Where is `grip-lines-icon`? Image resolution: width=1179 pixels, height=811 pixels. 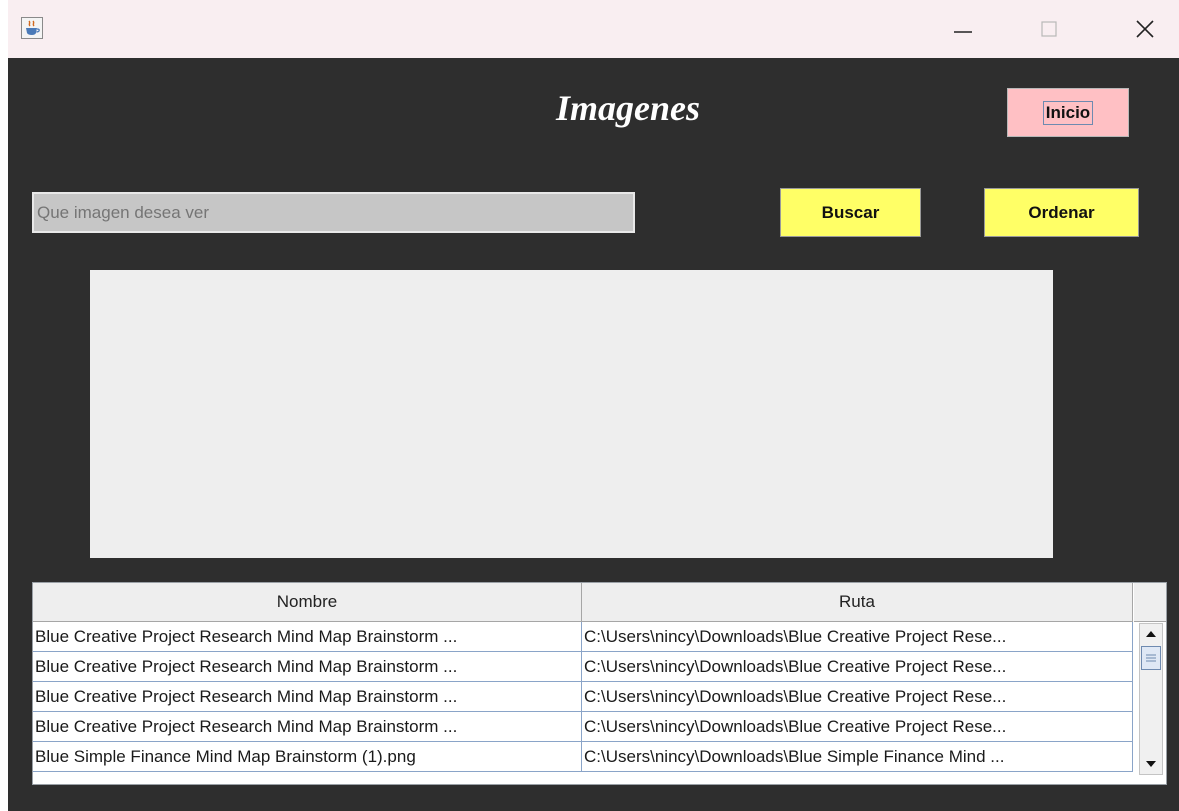 grip-lines-icon is located at coordinates (1151, 658).